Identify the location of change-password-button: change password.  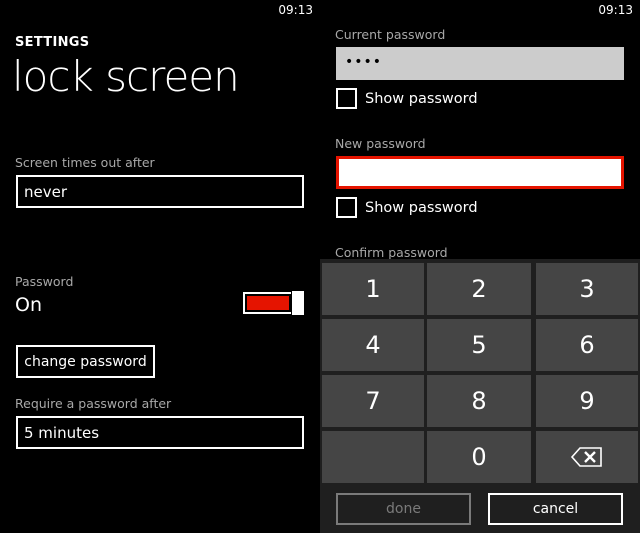
(85, 361).